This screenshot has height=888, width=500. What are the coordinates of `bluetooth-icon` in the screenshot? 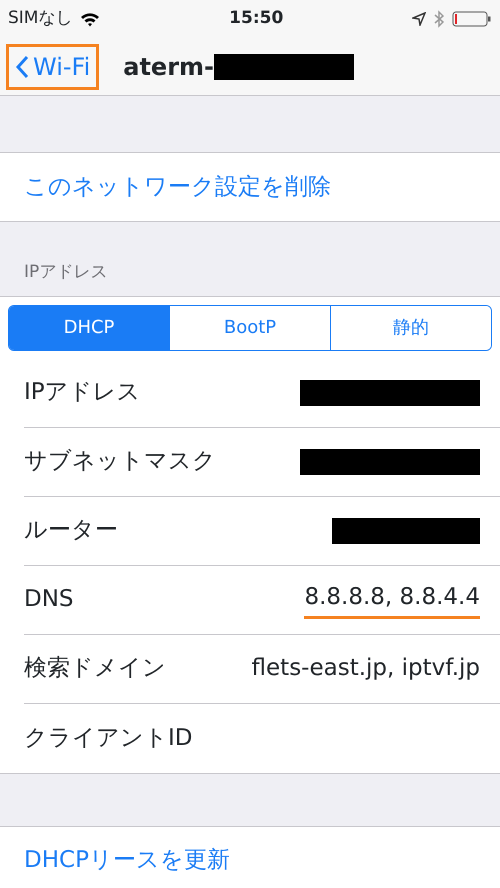 It's located at (439, 19).